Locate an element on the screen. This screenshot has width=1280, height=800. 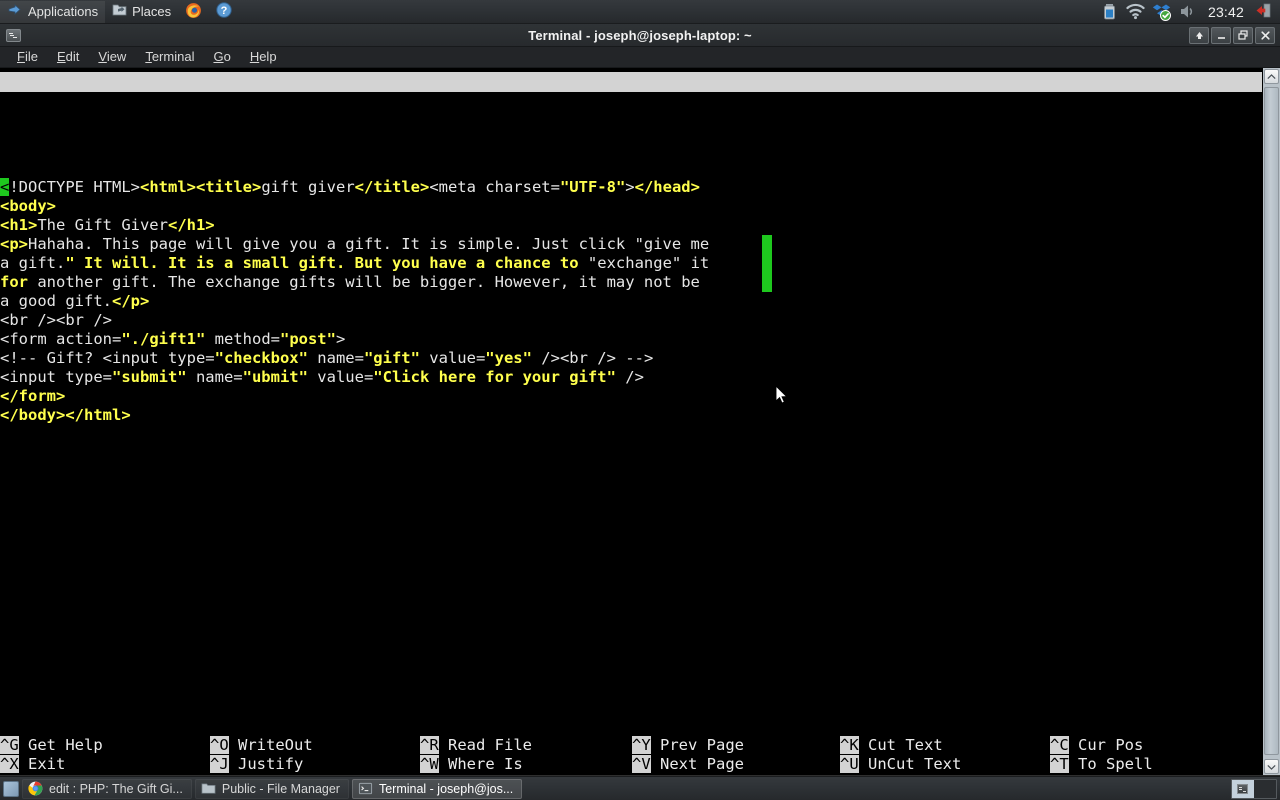
close-button is located at coordinates (1265, 35).